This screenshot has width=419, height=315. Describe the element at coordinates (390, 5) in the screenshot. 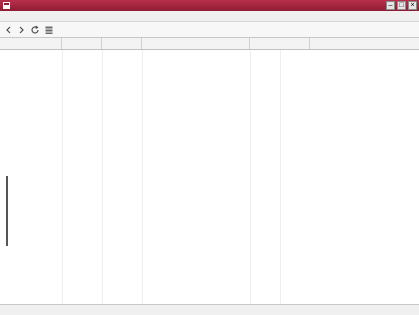

I see `minimize-button: –` at that location.